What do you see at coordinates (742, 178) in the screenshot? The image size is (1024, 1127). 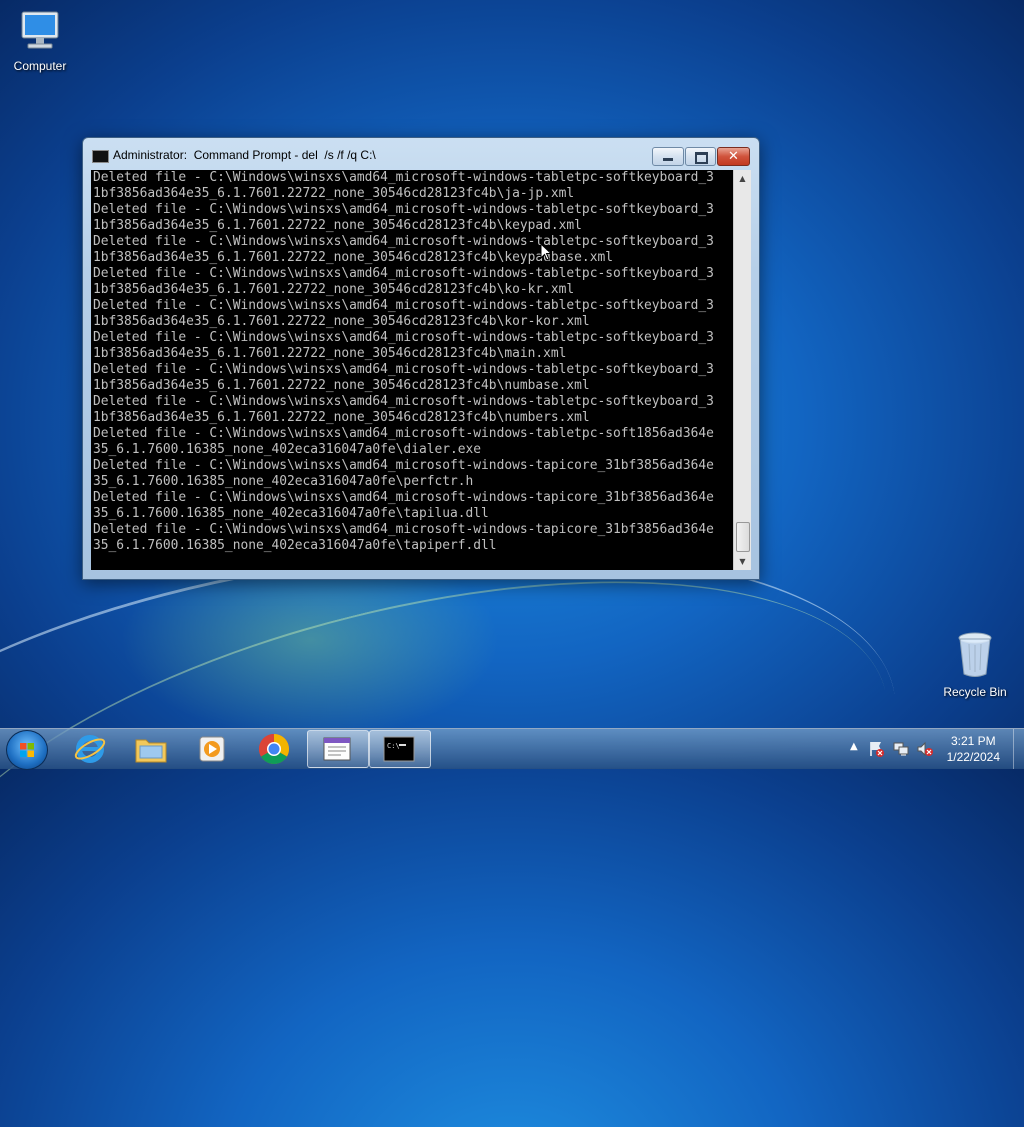 I see `scroll-up-arrow-icon: ▲` at bounding box center [742, 178].